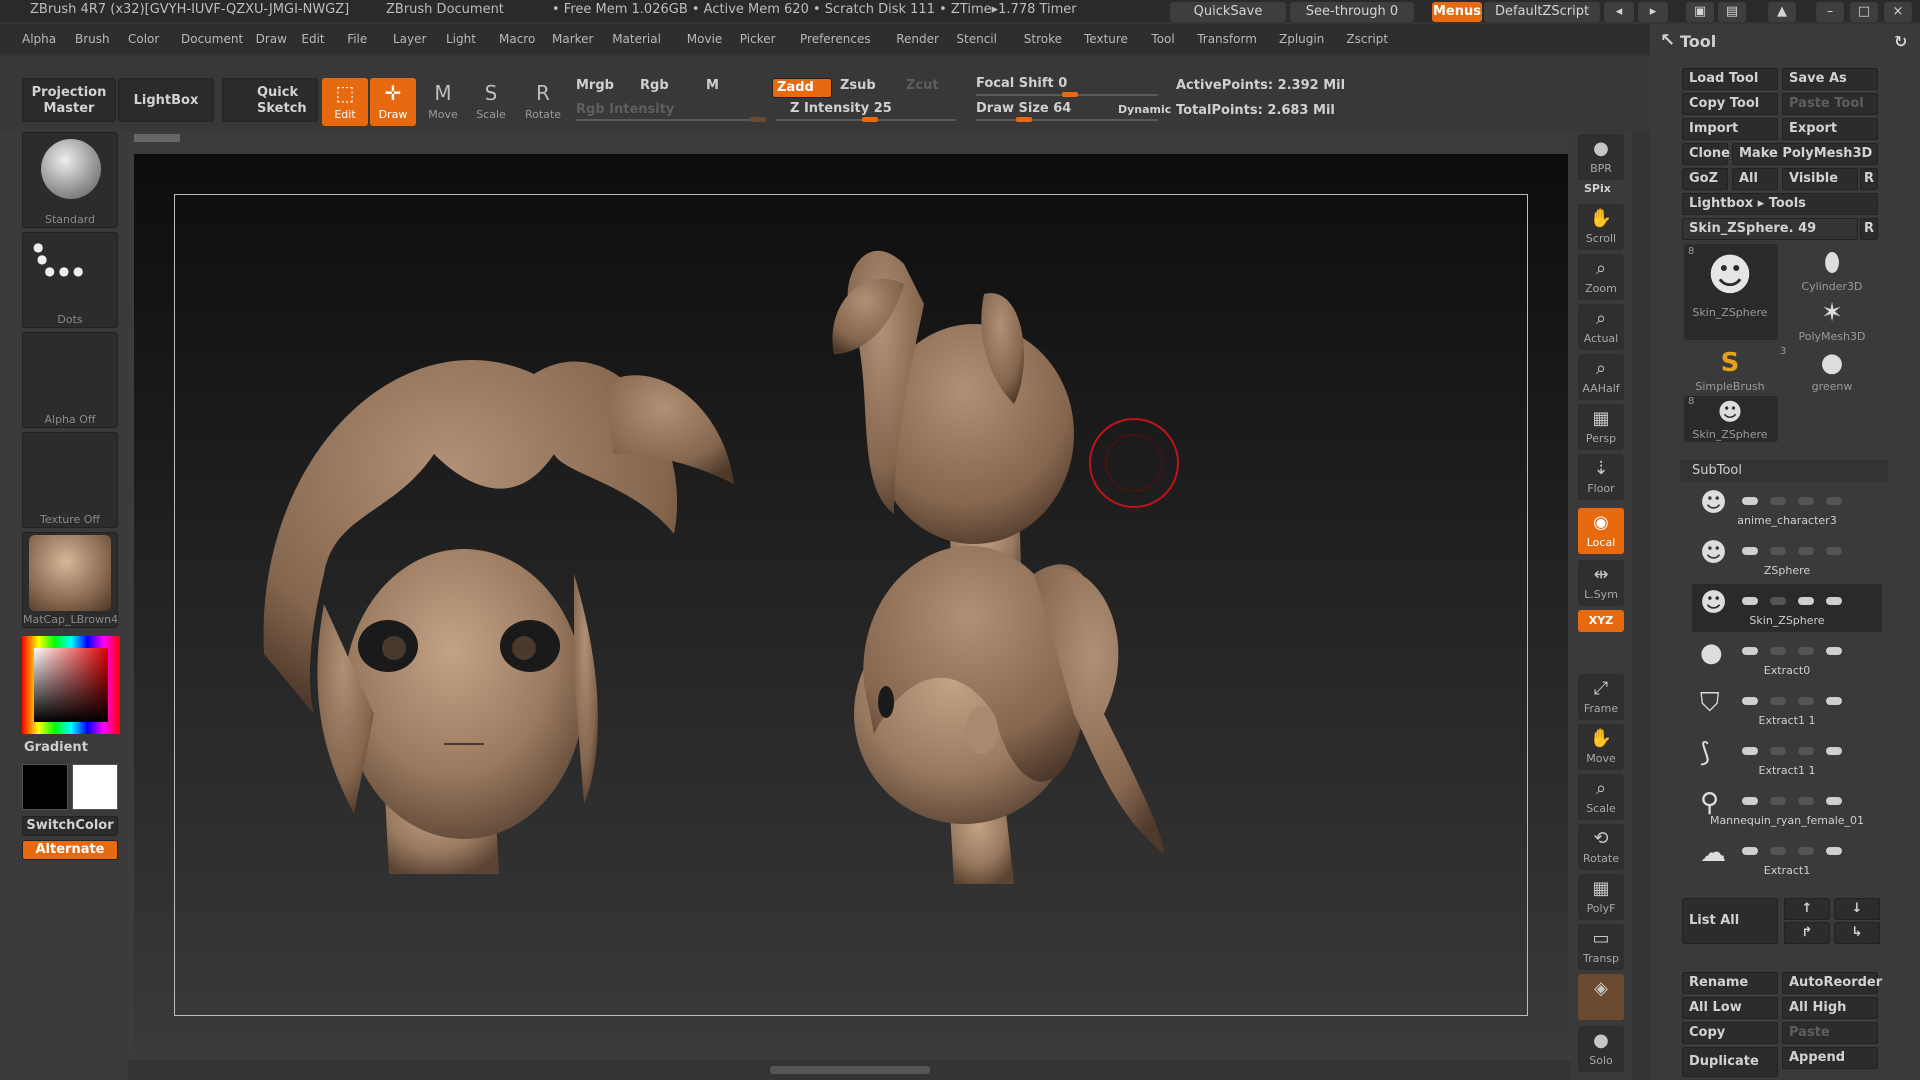  I want to click on draw-mode-button: ✛ Draw, so click(393, 102).